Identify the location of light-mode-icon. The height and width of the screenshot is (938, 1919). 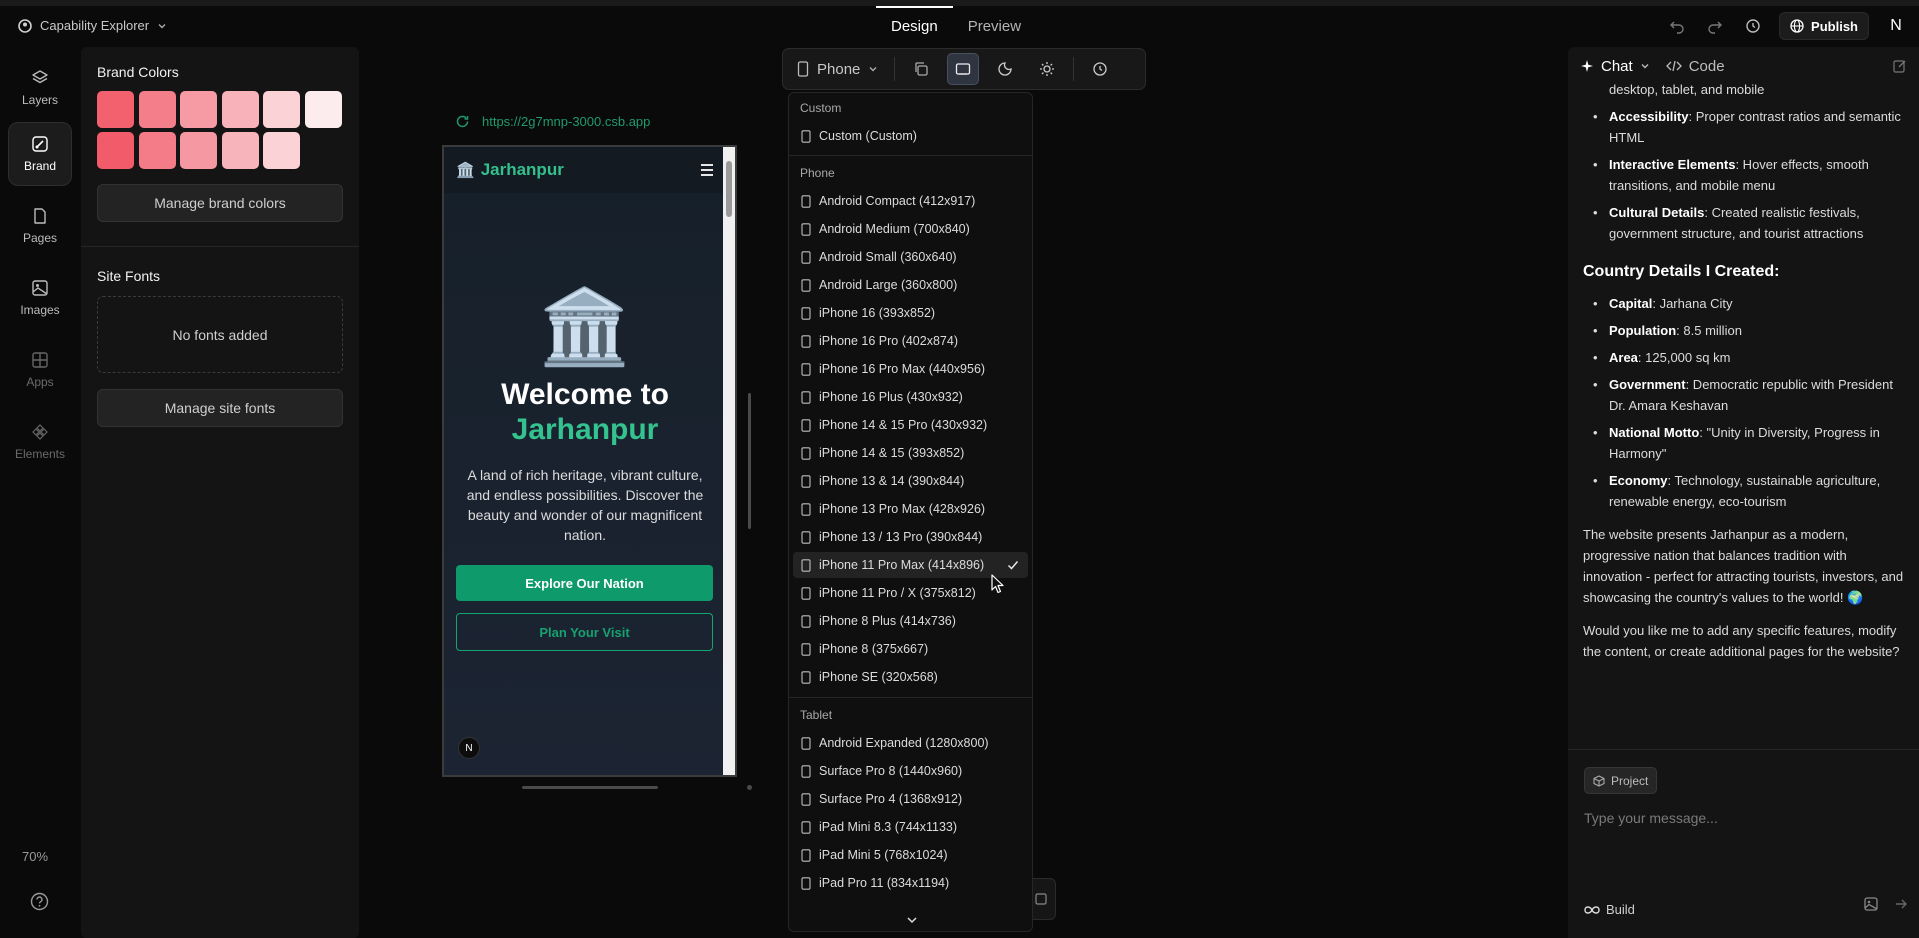
(1047, 69).